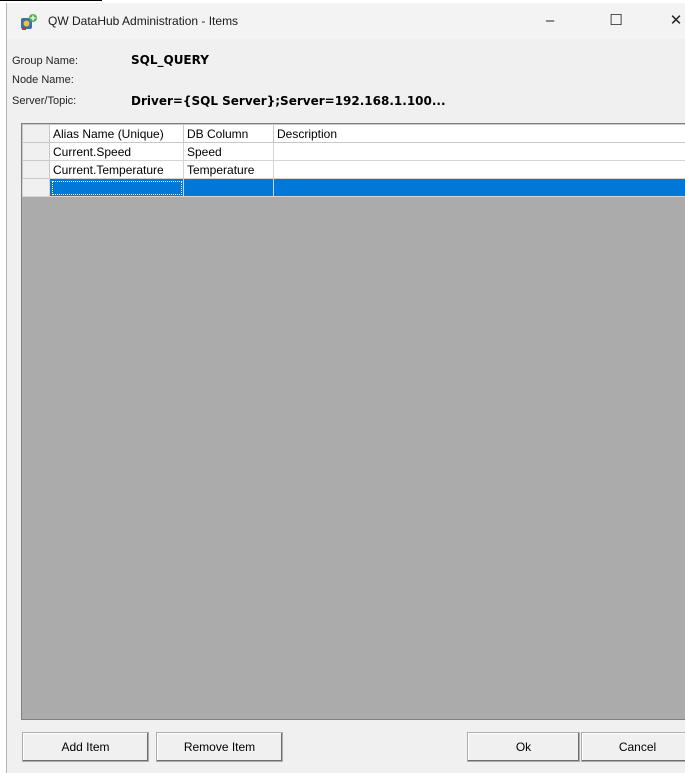 This screenshot has height=773, width=685. I want to click on remove-item-button: Remove Item, so click(219, 747).